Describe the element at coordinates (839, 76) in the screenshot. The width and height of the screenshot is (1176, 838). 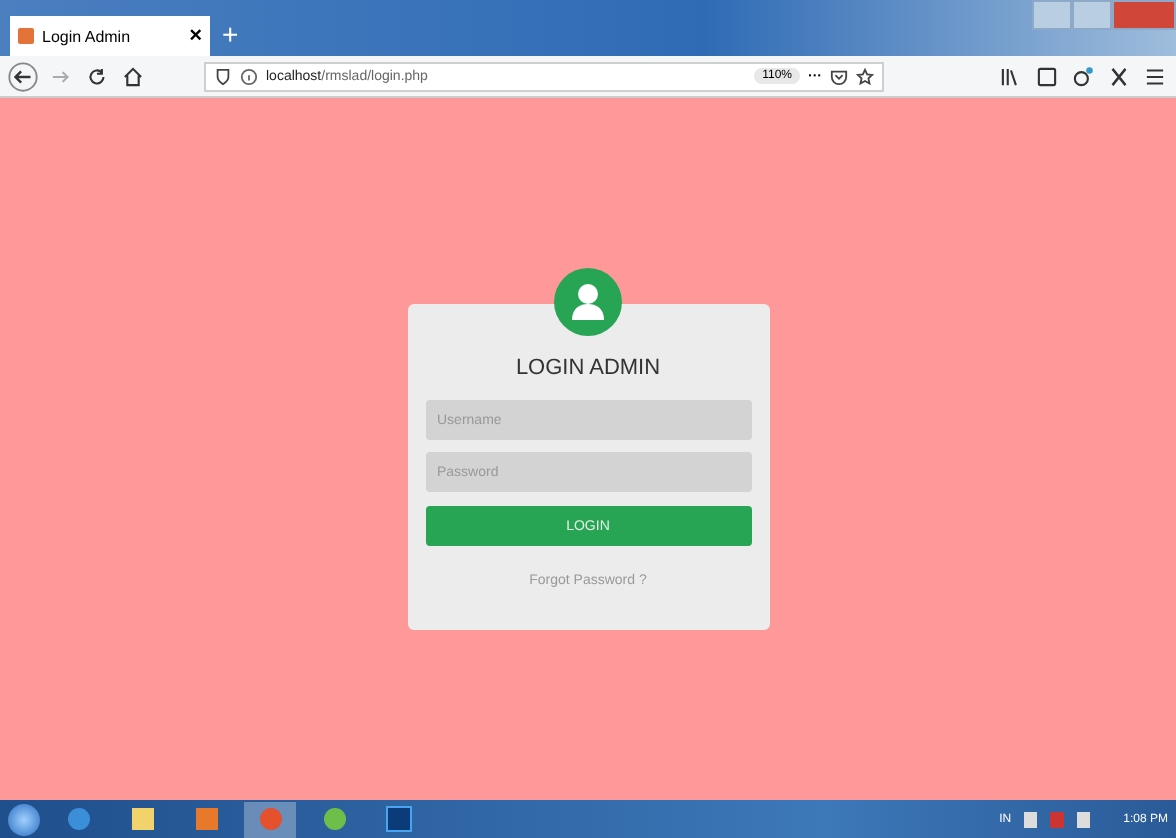
I see `pocket-icon` at that location.